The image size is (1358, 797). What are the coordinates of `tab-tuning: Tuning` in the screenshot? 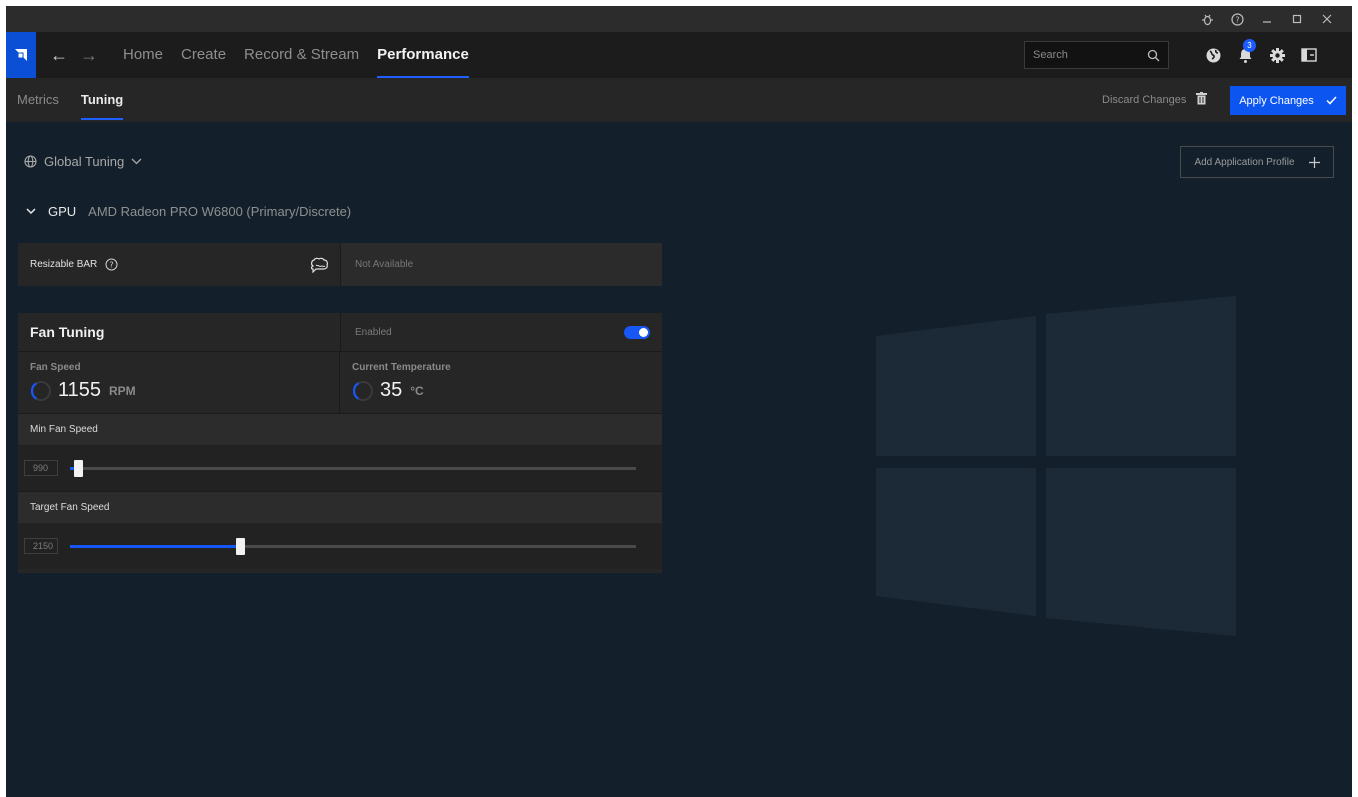 It's located at (102, 100).